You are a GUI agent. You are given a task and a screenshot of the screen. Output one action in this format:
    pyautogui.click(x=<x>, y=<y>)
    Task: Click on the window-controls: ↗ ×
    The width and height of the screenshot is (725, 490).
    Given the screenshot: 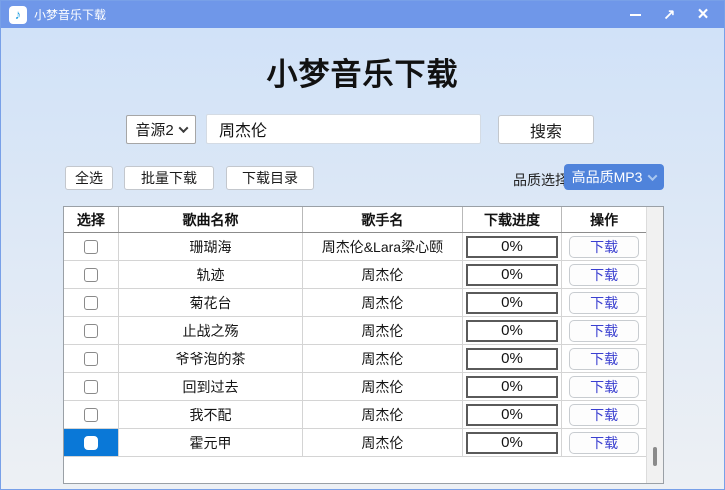 What is the action you would take?
    pyautogui.click(x=669, y=15)
    